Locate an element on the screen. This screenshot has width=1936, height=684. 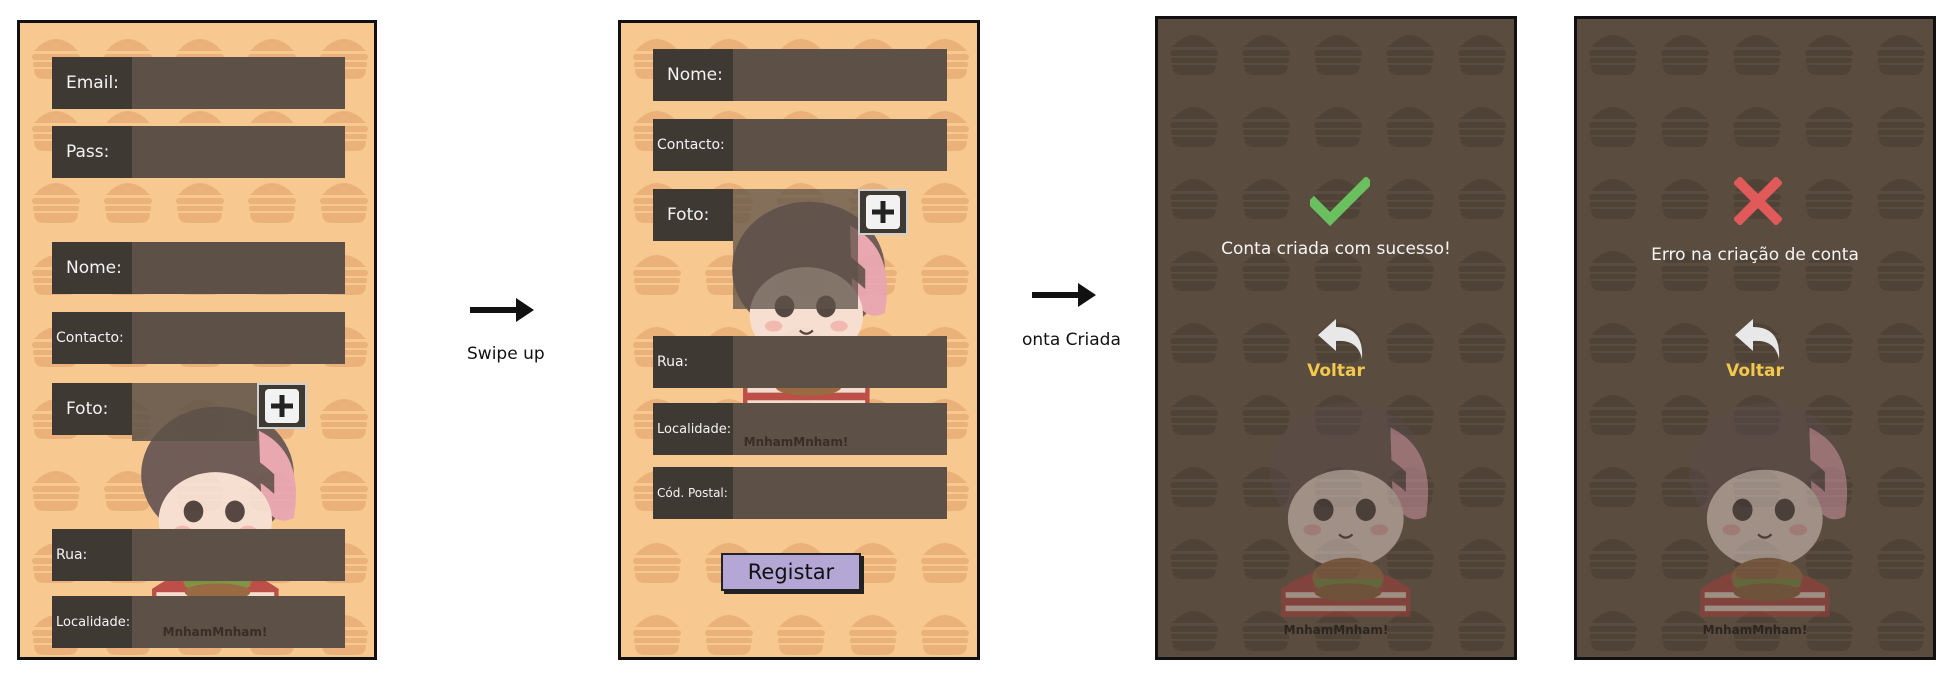
email-input is located at coordinates (238, 83).